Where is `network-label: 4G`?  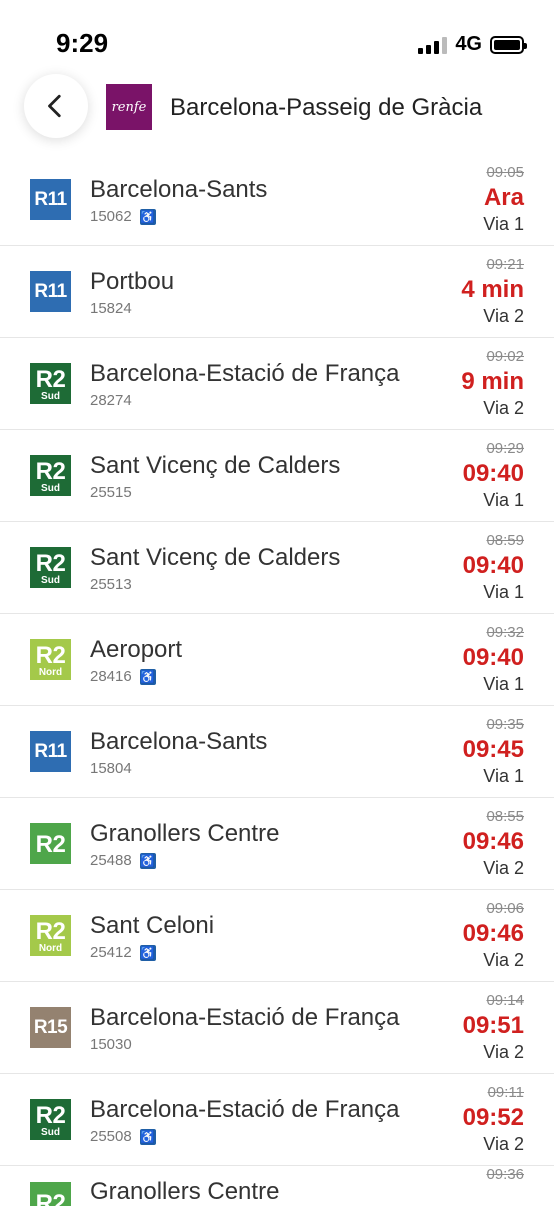
network-label: 4G is located at coordinates (468, 44).